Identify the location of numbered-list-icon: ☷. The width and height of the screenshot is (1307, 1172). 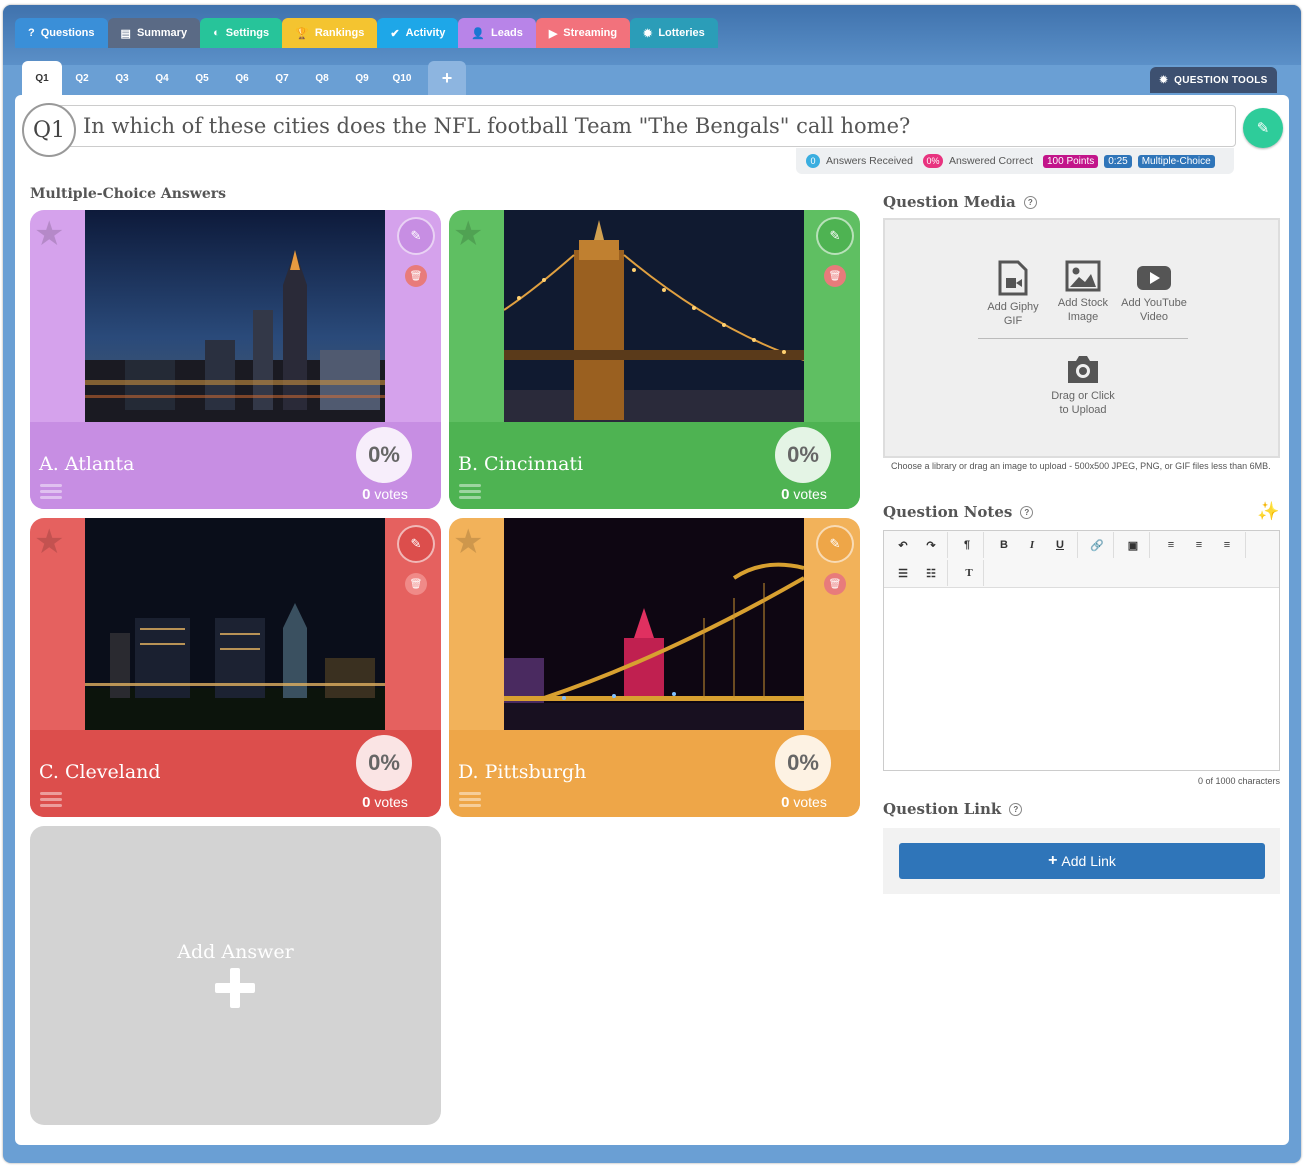
(931, 573).